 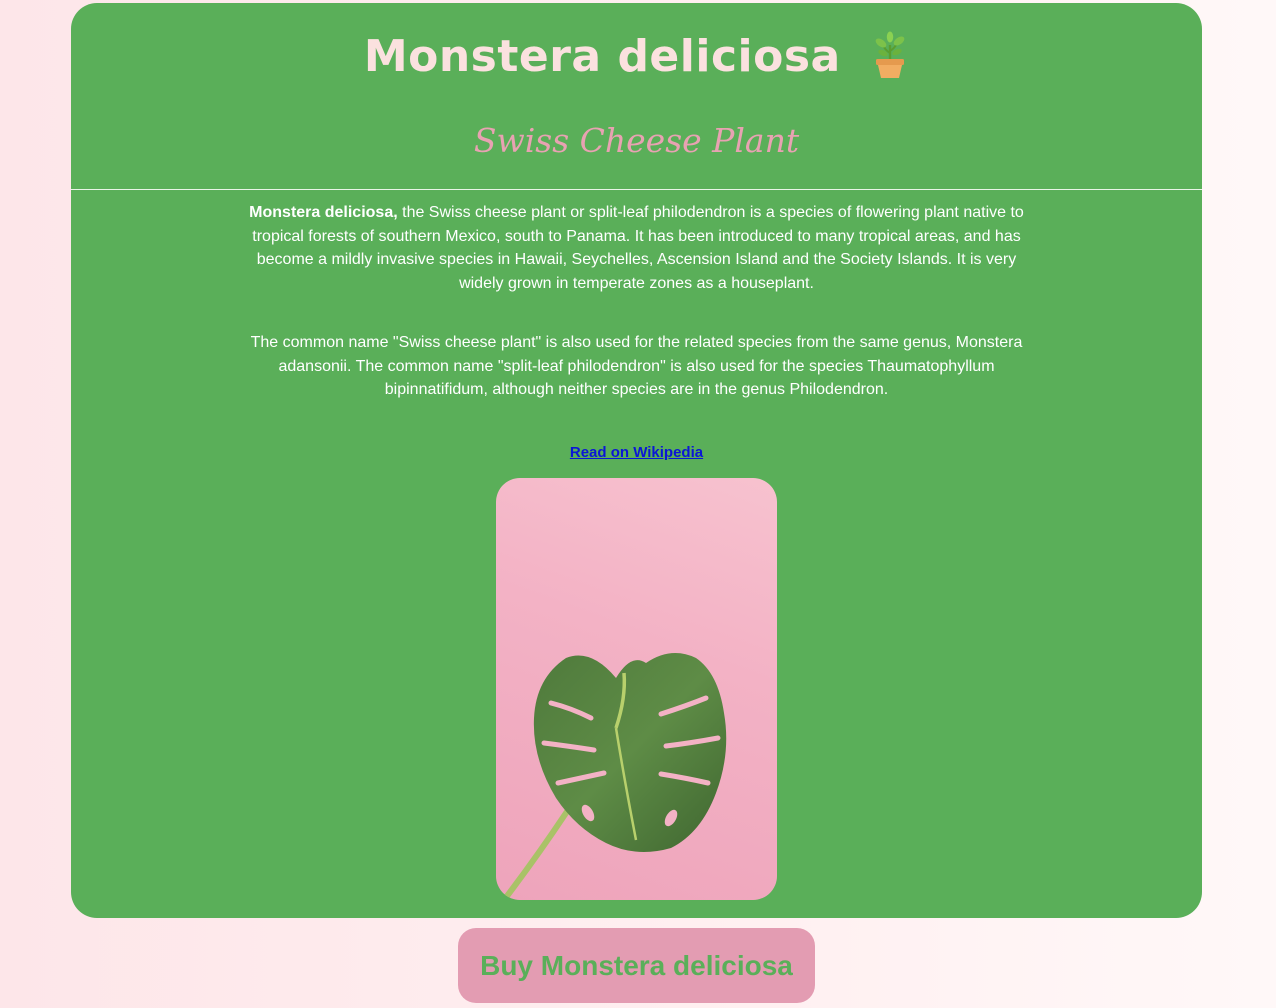 What do you see at coordinates (636, 140) in the screenshot?
I see `page-subtitle: Swiss Cheese Plant` at bounding box center [636, 140].